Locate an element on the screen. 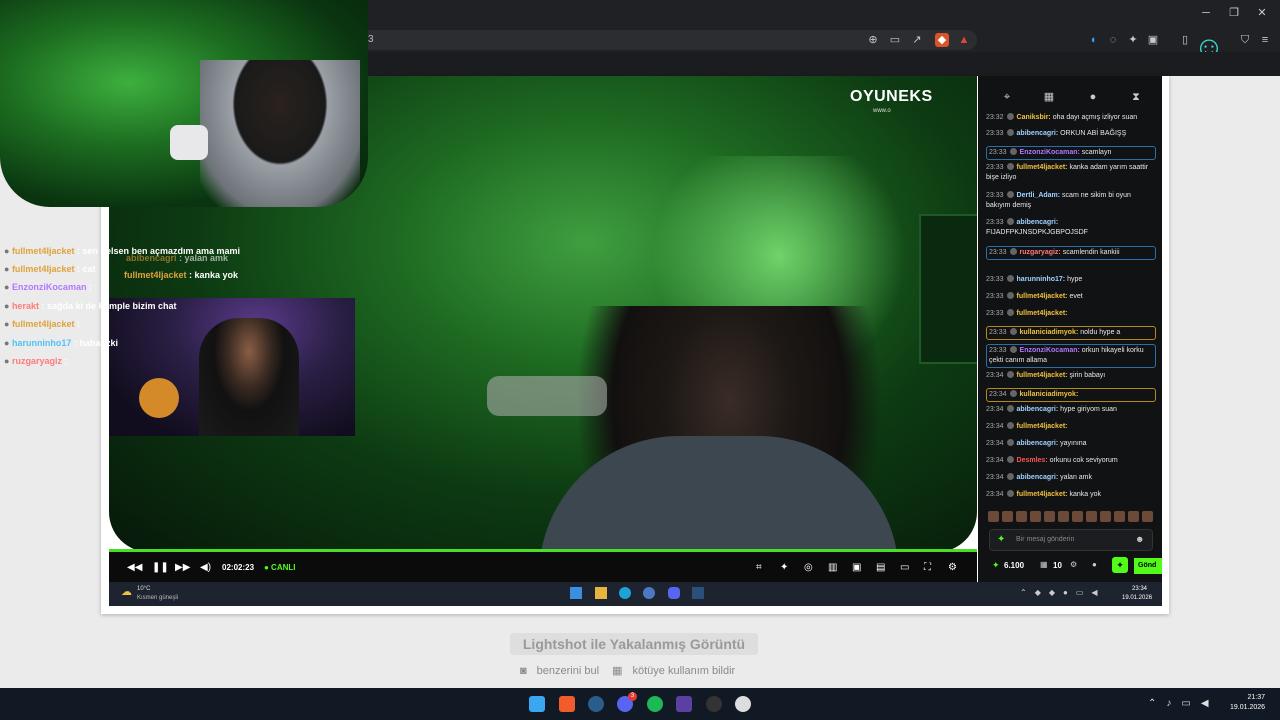 This screenshot has height=720, width=1280. emote-picker-icon: ✦ is located at coordinates (1001, 539).